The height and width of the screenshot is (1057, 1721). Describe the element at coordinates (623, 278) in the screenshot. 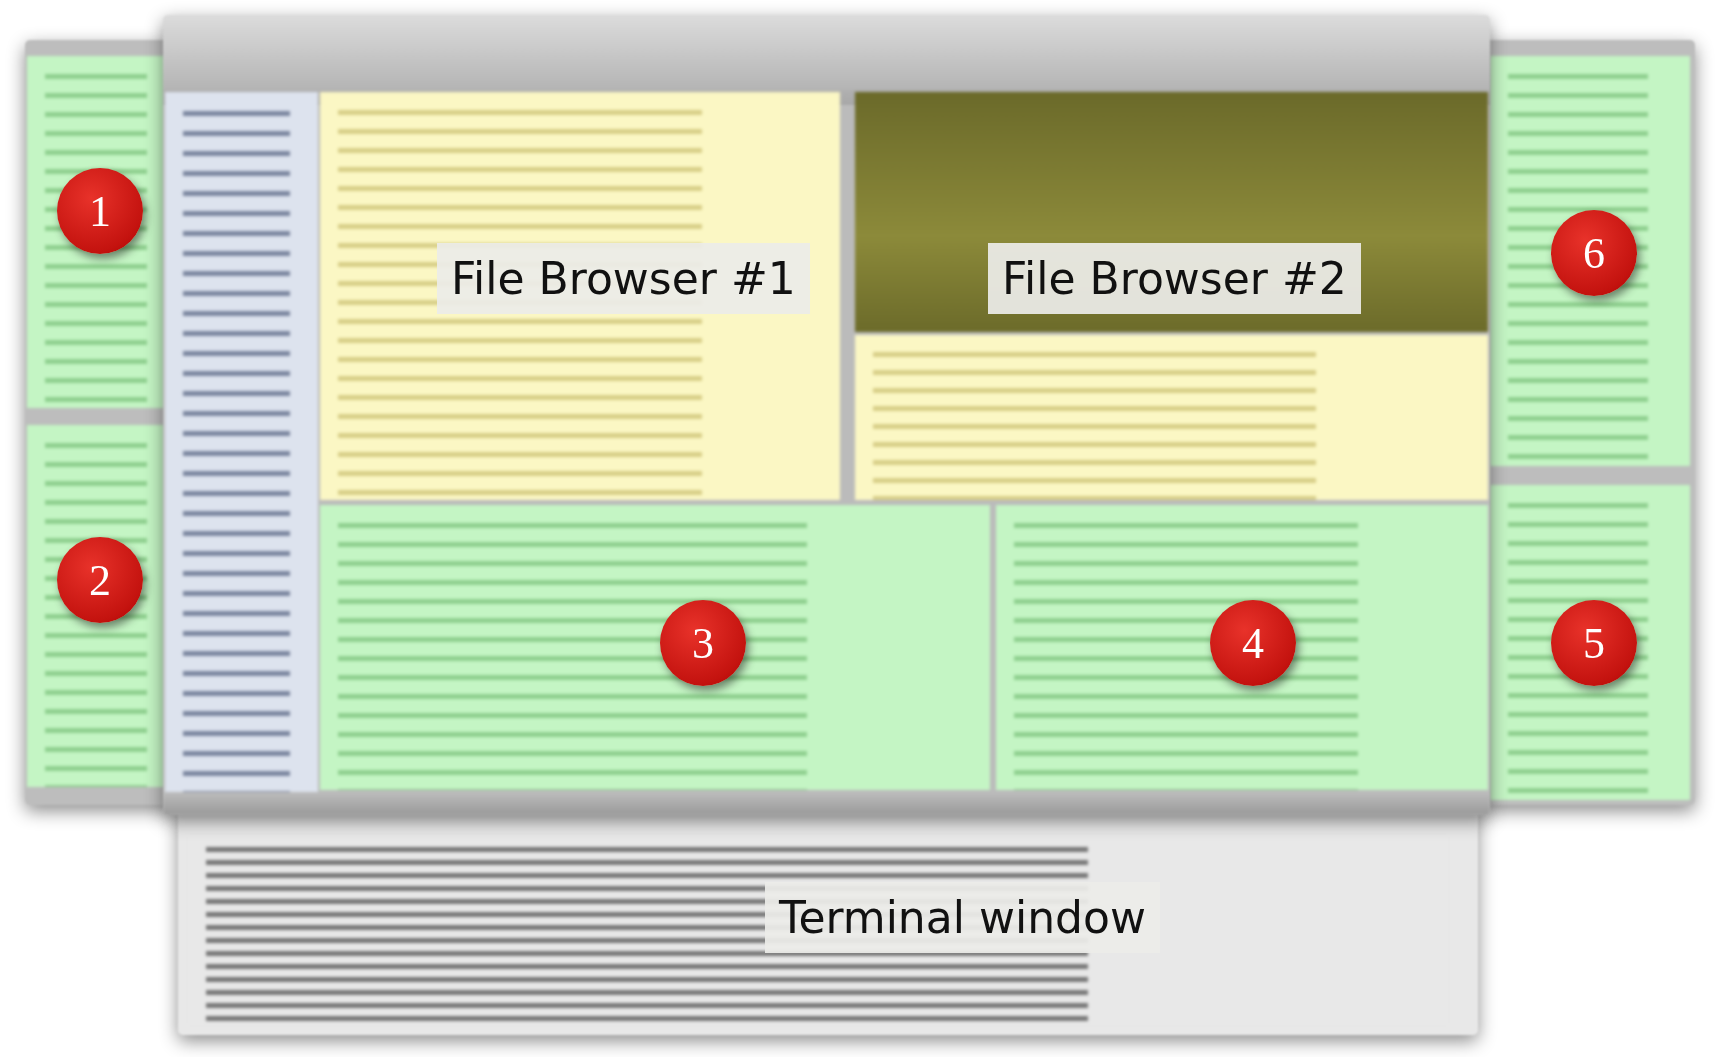

I see `callout-label: File Browser #1` at that location.